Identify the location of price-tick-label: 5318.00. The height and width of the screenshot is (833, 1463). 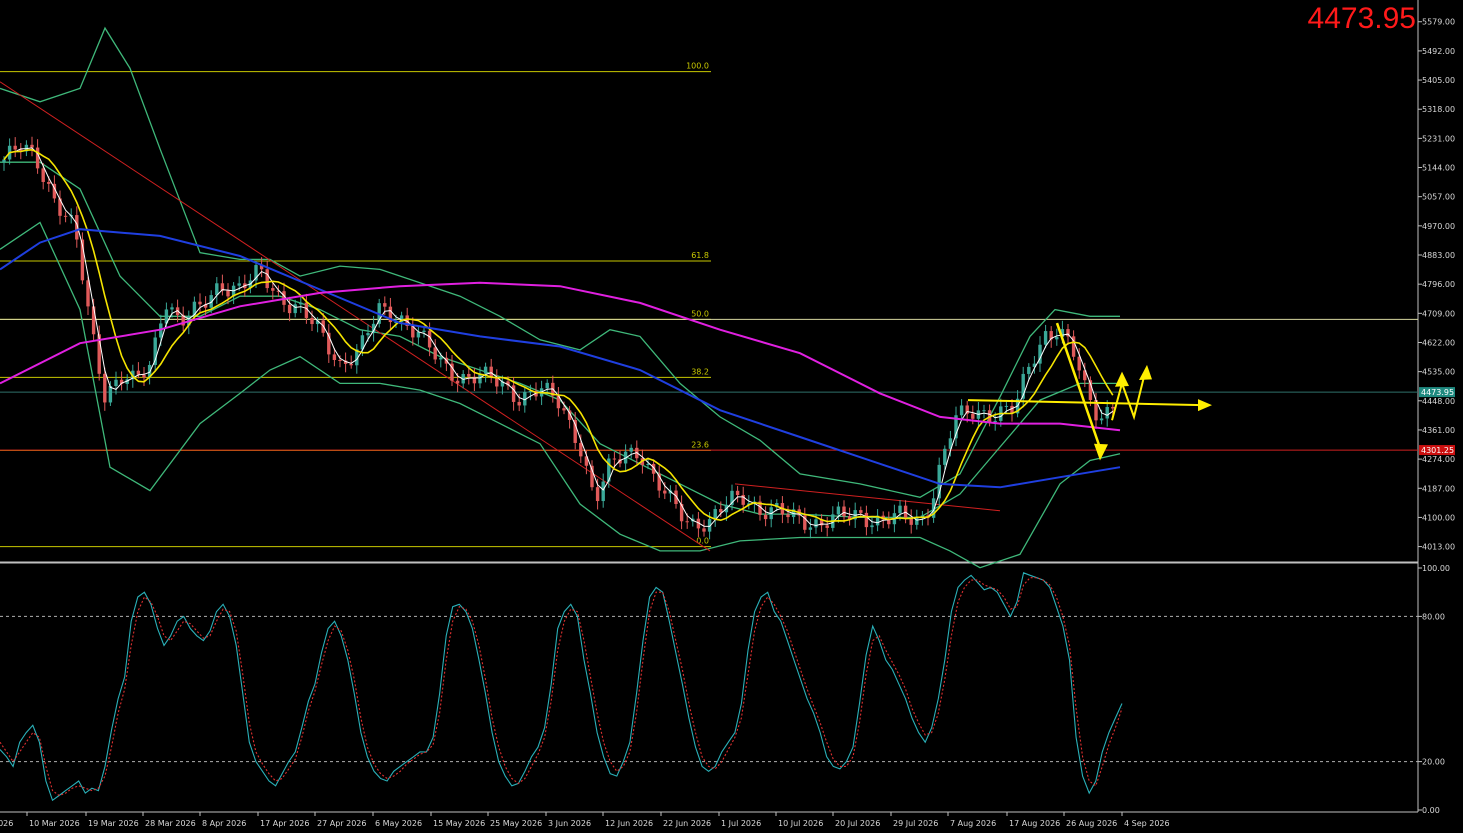
(1438, 109).